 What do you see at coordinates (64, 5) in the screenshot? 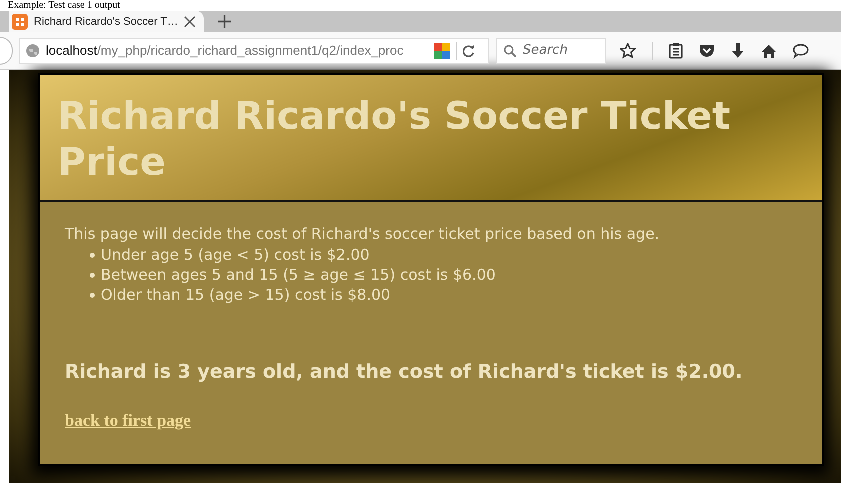
I see `caption-text: Example: Test case 1 output` at bounding box center [64, 5].